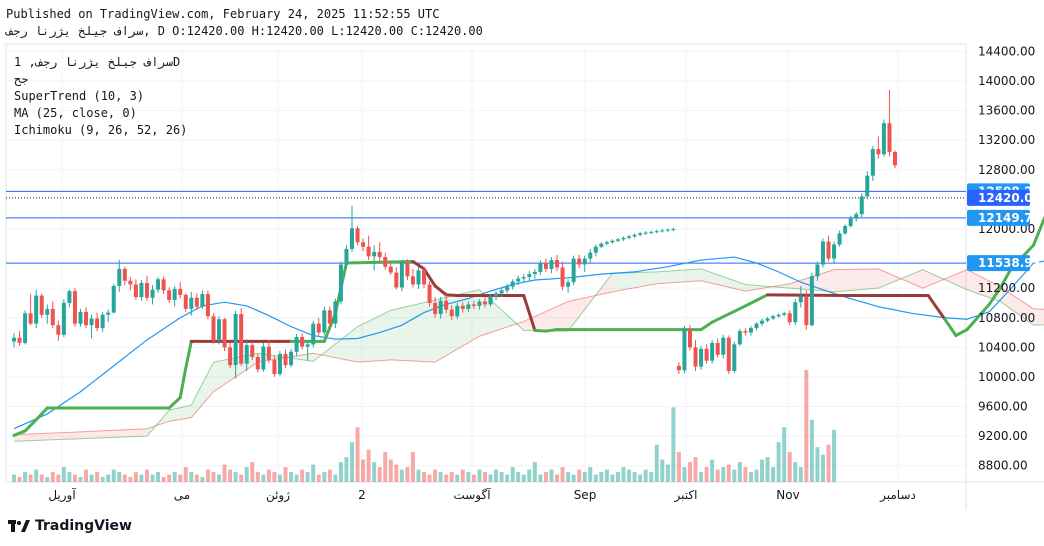 The image size is (1044, 546). I want to click on legend-ma: MA (25, close, 0), so click(100, 113).